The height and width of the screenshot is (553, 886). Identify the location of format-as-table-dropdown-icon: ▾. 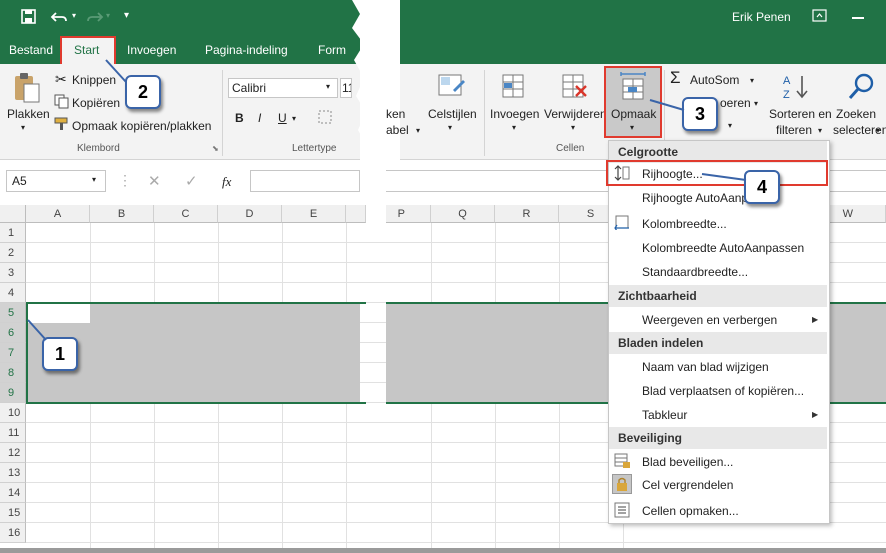
(418, 130).